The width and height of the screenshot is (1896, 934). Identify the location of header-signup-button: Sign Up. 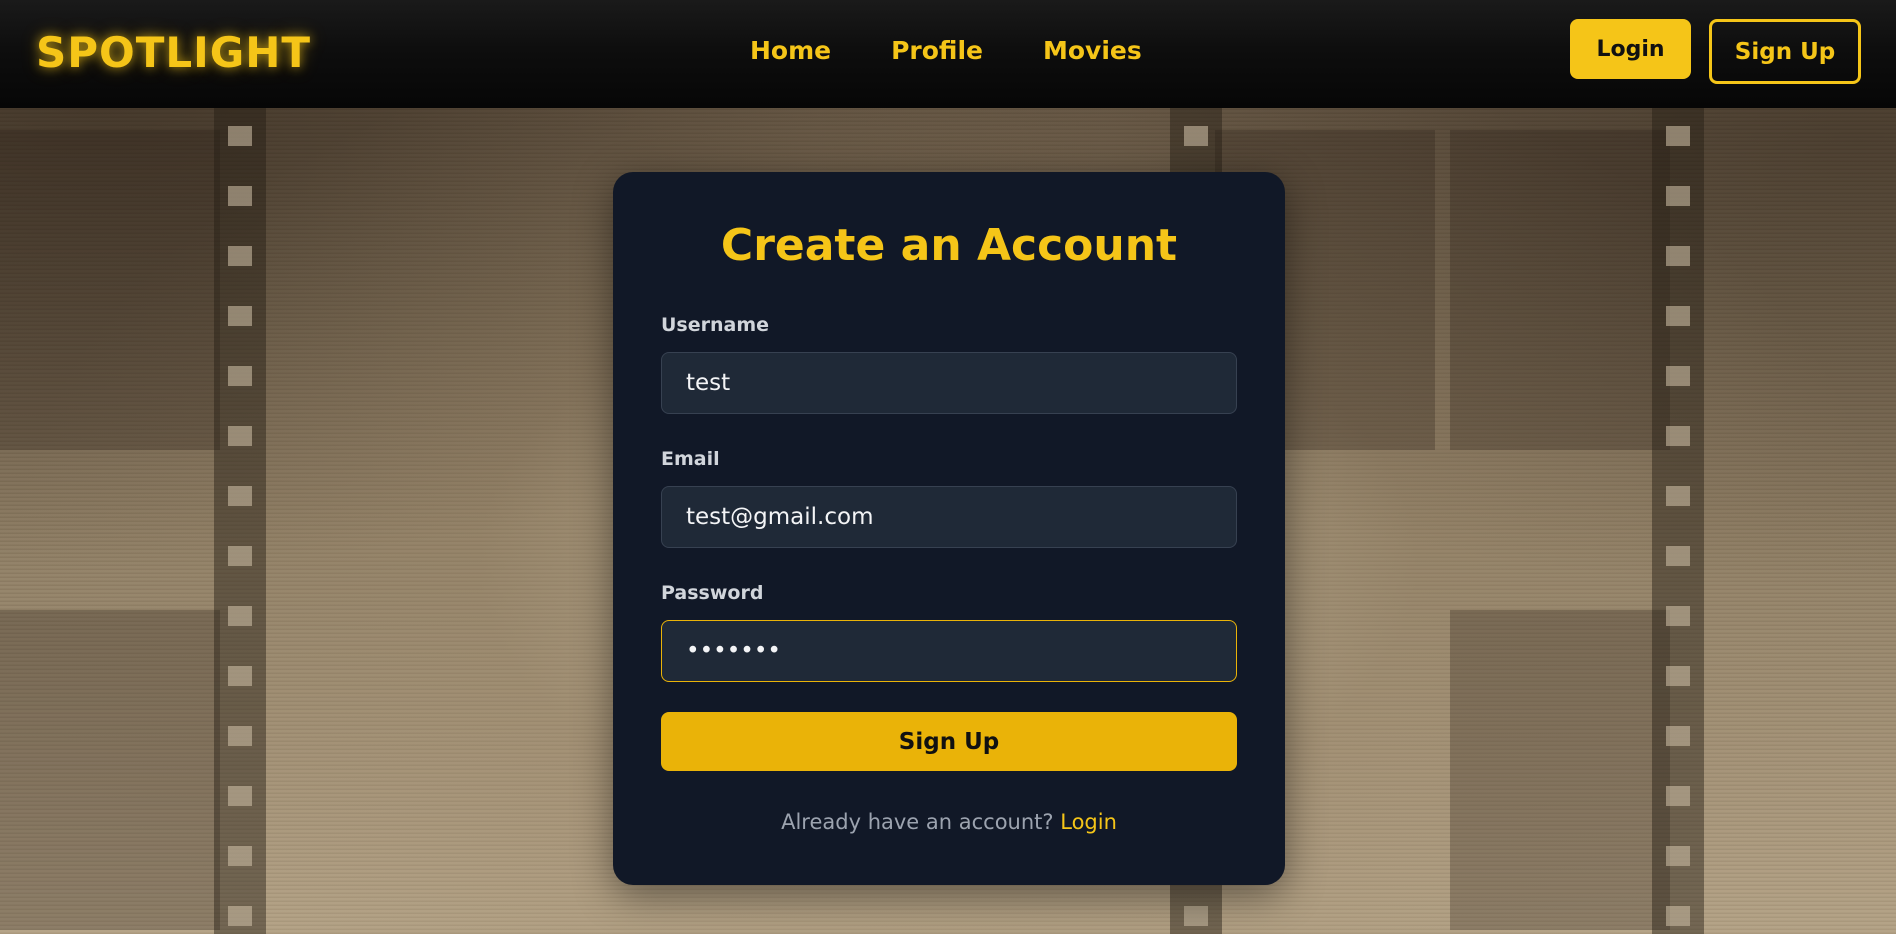
(1785, 51).